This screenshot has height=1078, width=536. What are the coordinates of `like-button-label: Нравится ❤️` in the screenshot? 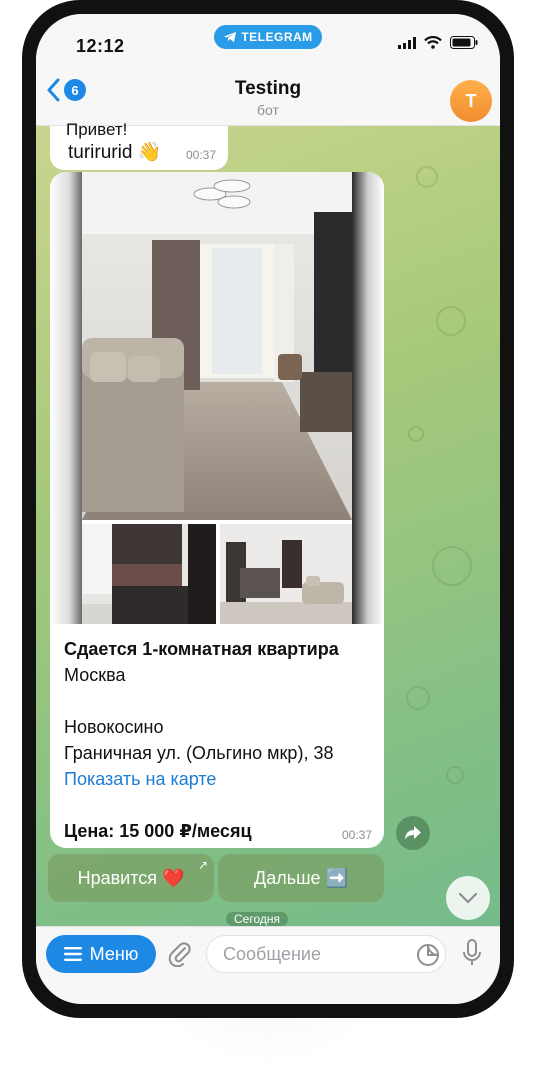 It's located at (131, 877).